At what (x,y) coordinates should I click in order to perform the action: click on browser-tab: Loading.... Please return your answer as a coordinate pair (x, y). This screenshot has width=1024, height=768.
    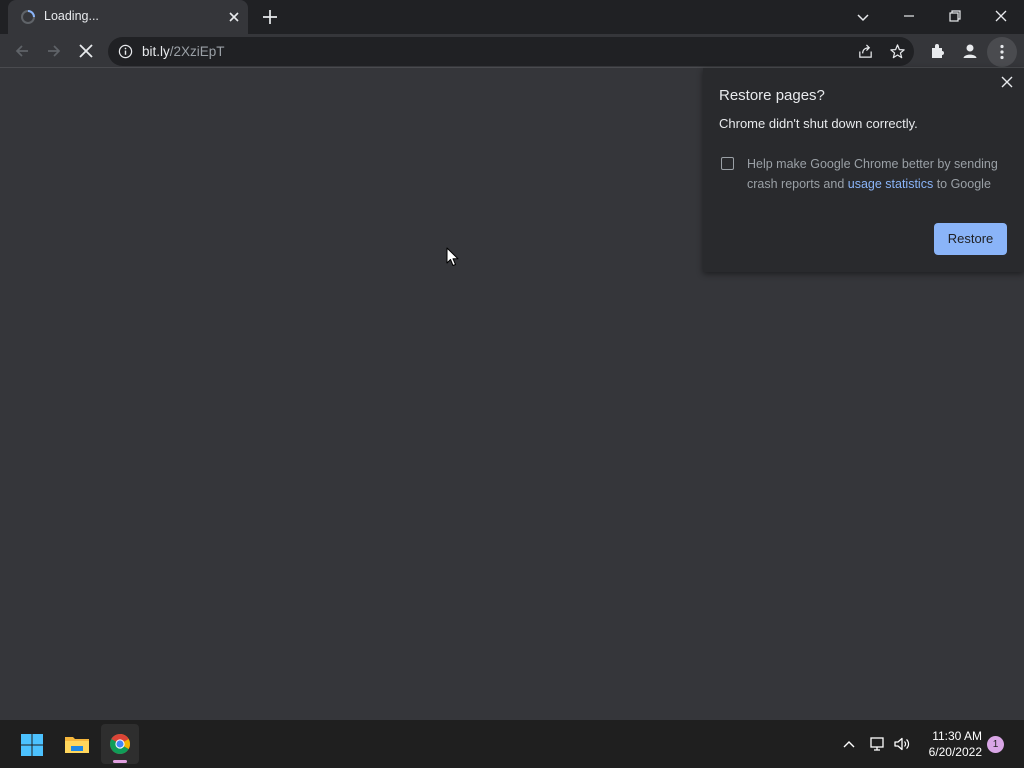
    Looking at the image, I should click on (128, 17).